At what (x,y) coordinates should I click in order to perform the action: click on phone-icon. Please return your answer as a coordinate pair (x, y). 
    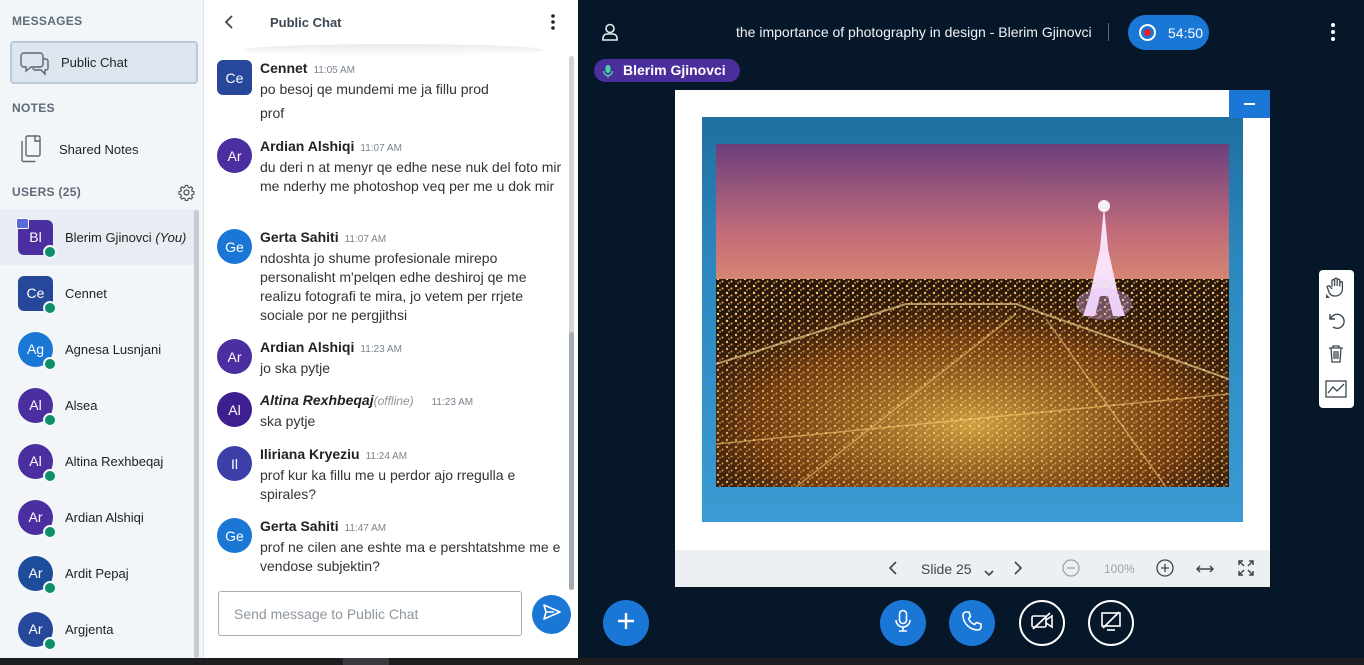
    Looking at the image, I should click on (972, 623).